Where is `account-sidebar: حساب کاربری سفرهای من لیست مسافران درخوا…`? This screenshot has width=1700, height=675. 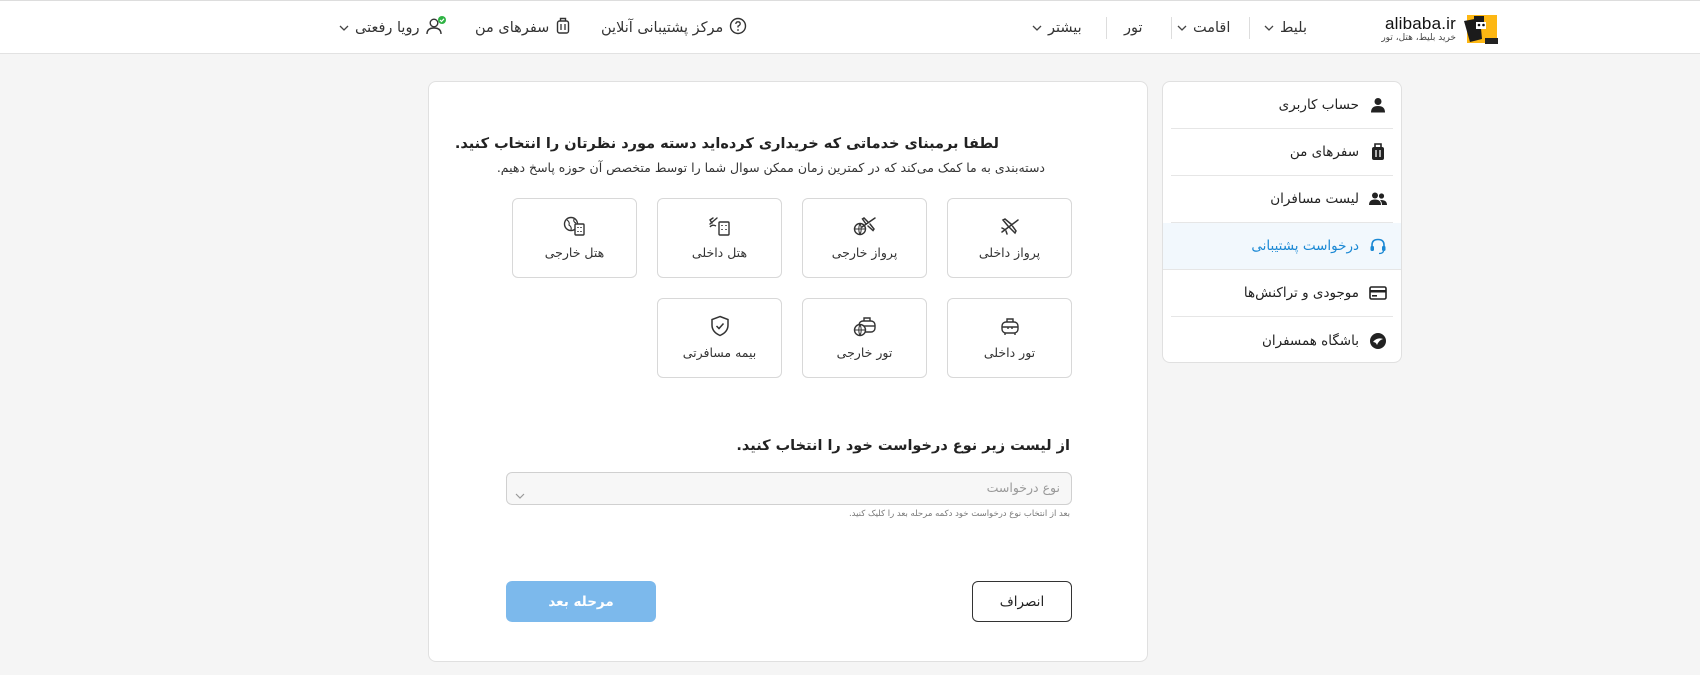 account-sidebar: حساب کاربری سفرهای من لیست مسافران درخوا… is located at coordinates (1282, 222).